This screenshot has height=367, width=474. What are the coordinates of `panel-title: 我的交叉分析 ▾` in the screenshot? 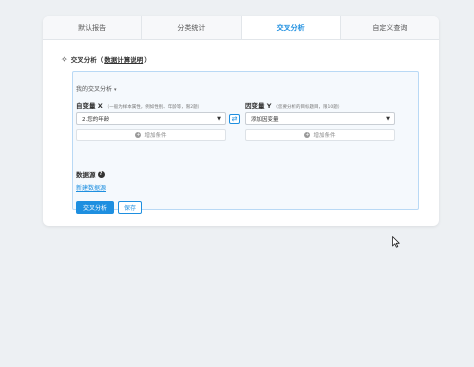 It's located at (96, 88).